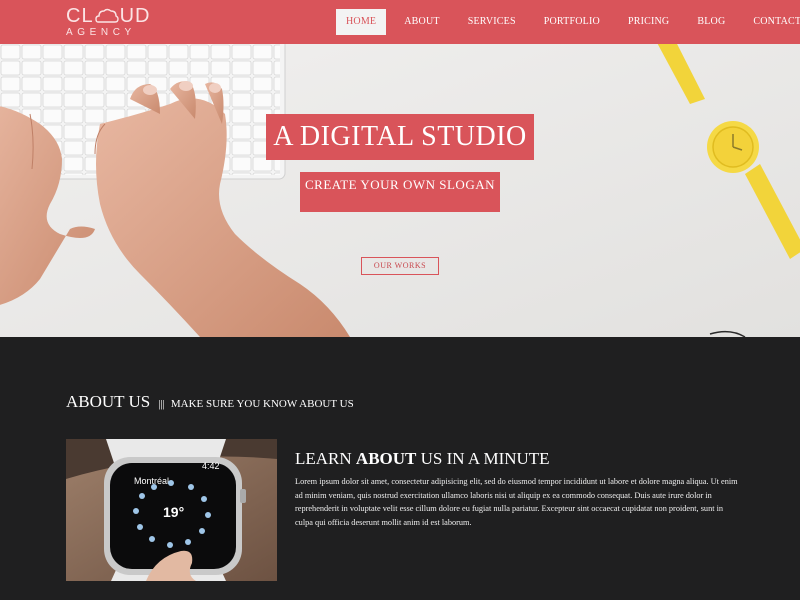 The image size is (800, 600). I want to click on watch-temp-label: 19°, so click(173, 512).